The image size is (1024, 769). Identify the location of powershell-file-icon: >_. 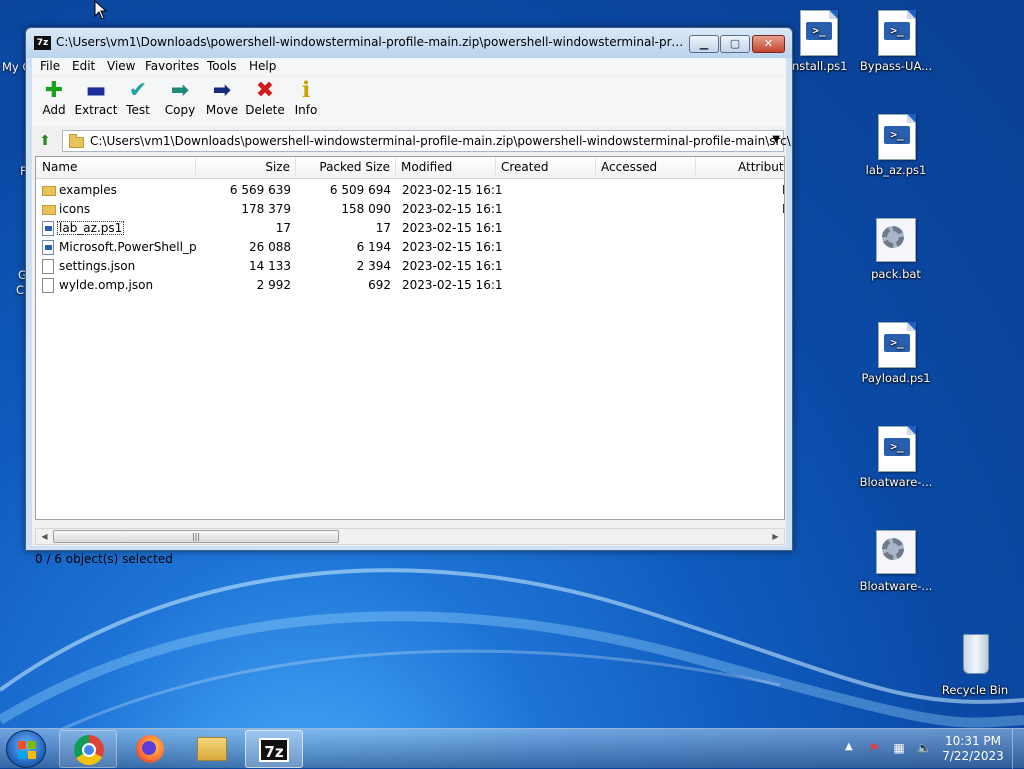
(896, 32).